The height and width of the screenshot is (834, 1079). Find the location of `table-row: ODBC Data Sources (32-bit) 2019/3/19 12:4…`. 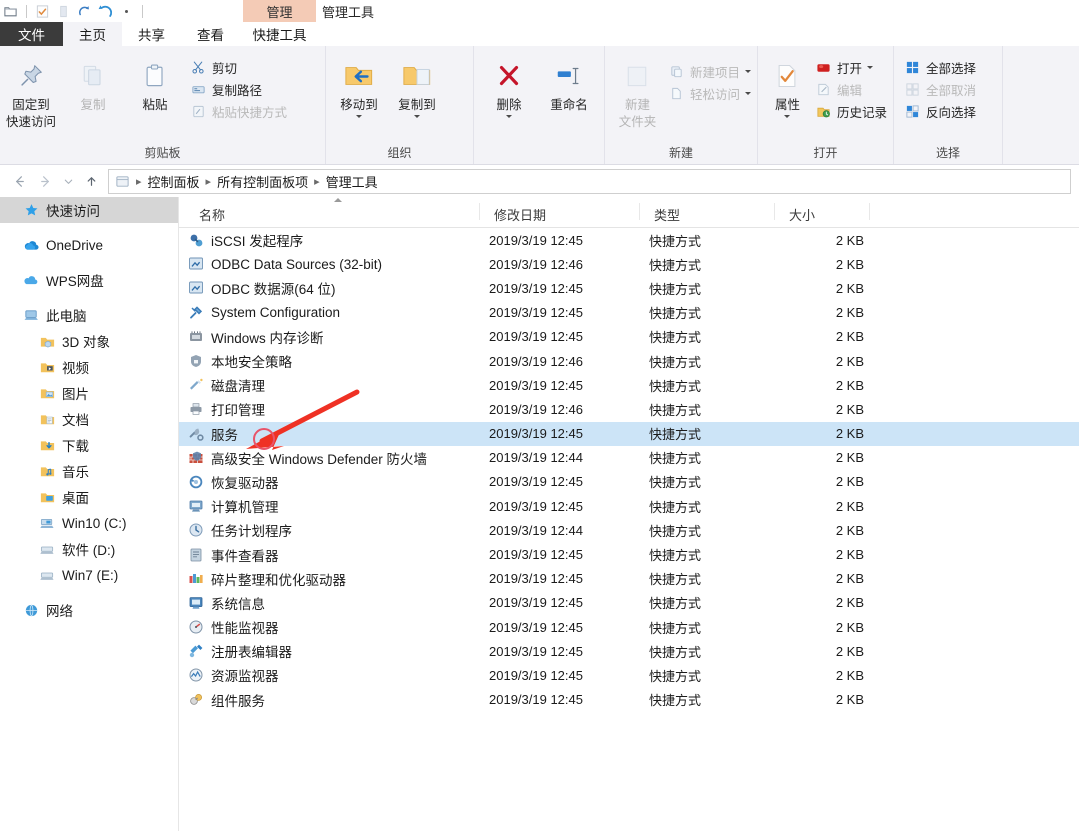

table-row: ODBC Data Sources (32-bit) 2019/3/19 12:4… is located at coordinates (629, 264).